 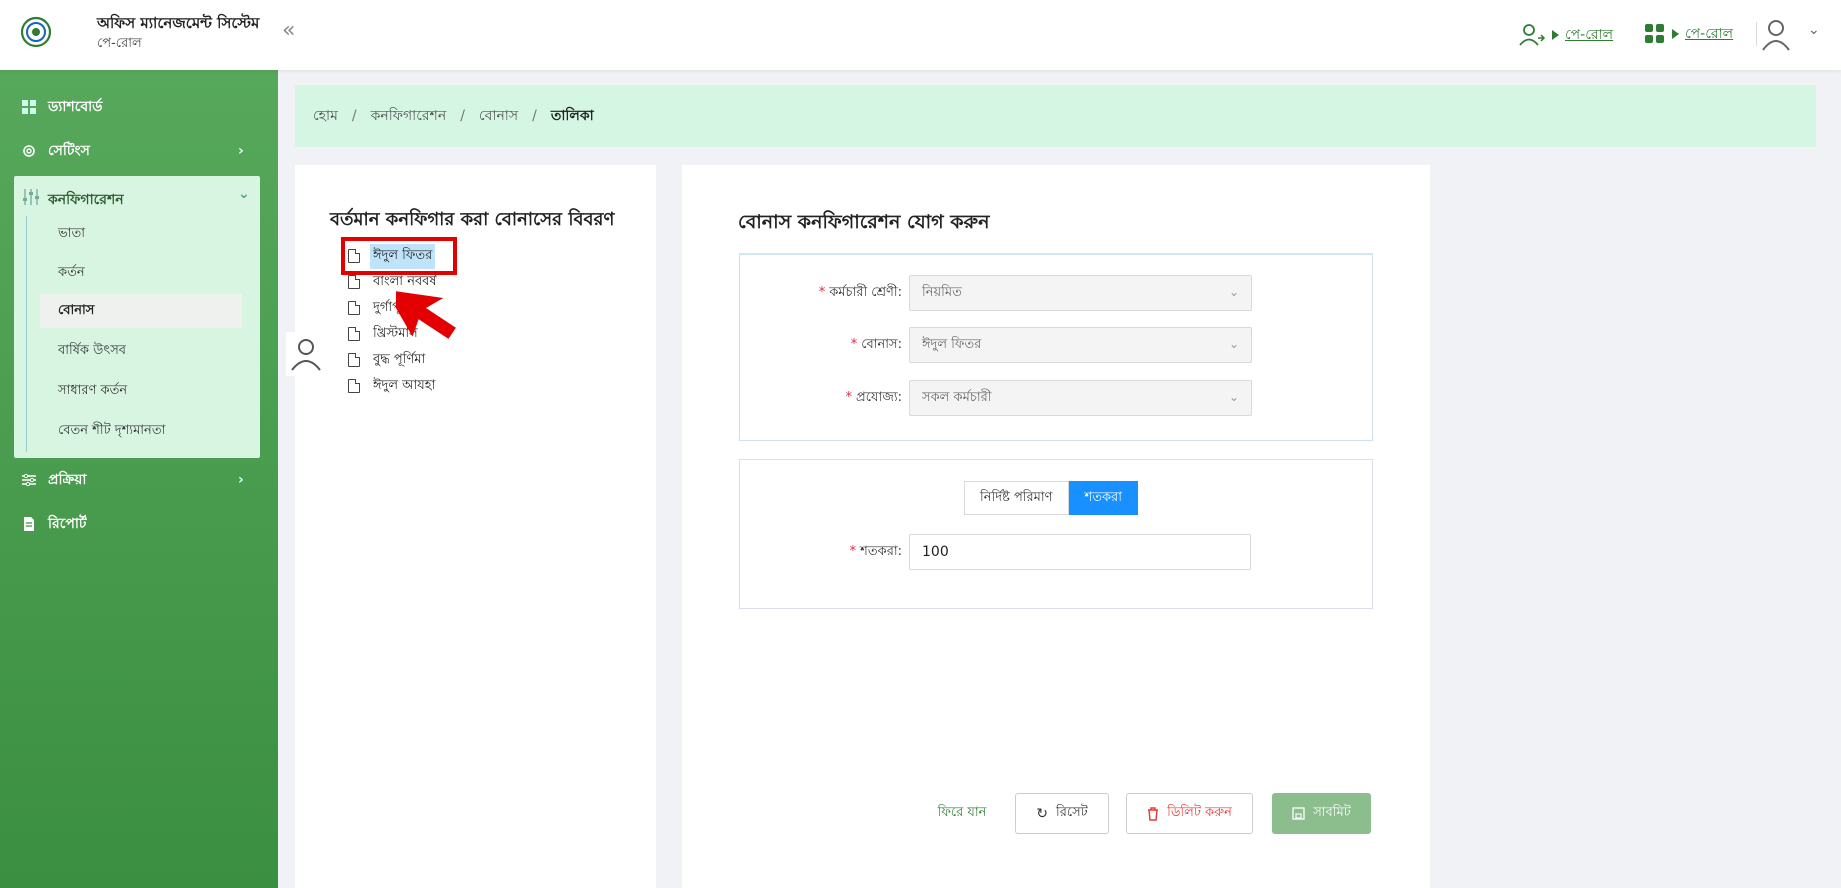 I want to click on form-title: বোনাস কনফিগারেশন যোগ করুন, so click(x=864, y=222).